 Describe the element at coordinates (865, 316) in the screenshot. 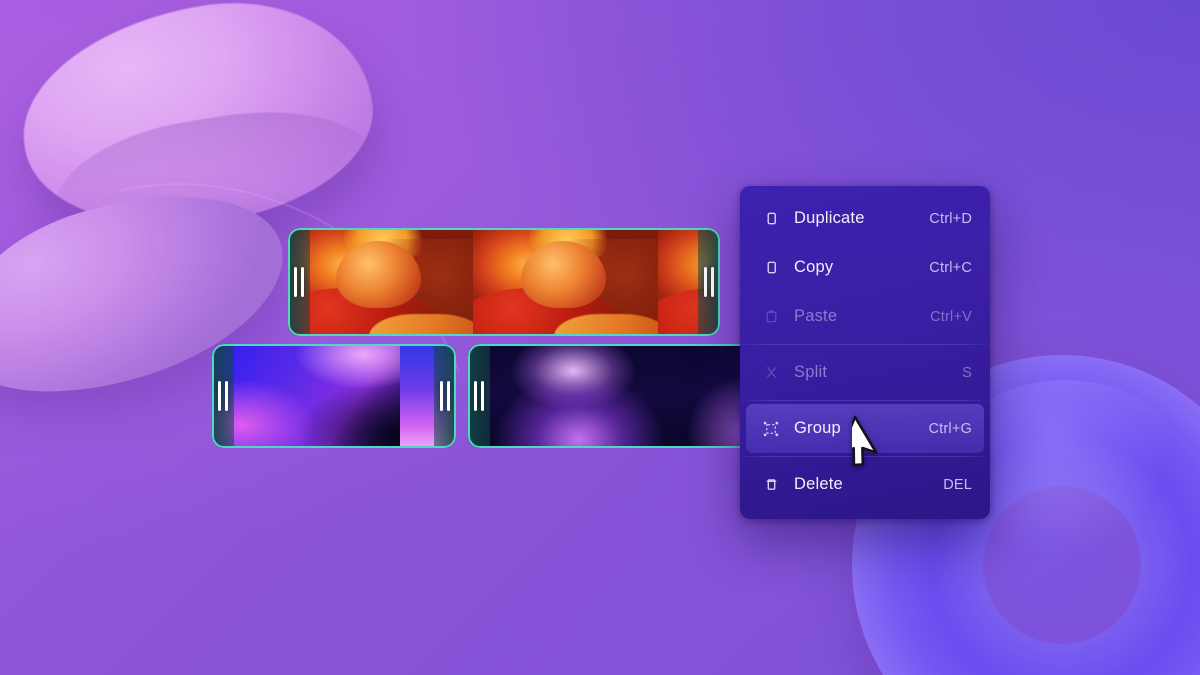

I see `menu-item-paste: Paste Ctrl+V` at that location.